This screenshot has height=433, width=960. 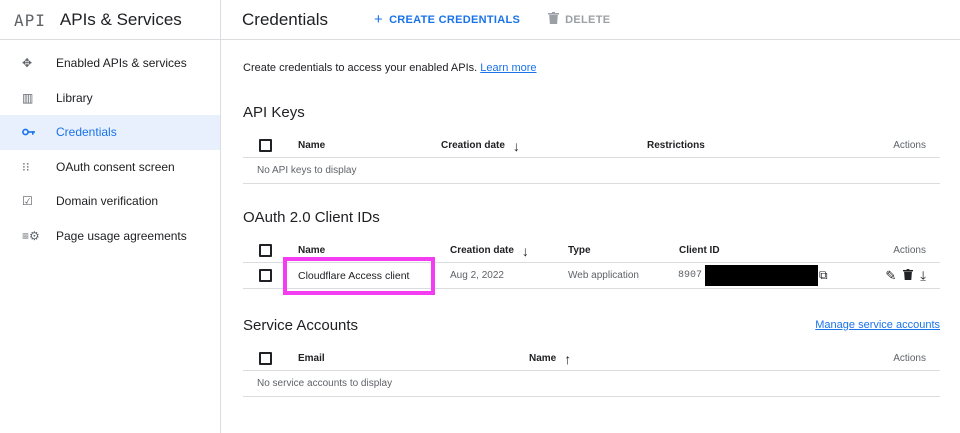 I want to click on column-header-name: Name ↑, so click(x=550, y=358).